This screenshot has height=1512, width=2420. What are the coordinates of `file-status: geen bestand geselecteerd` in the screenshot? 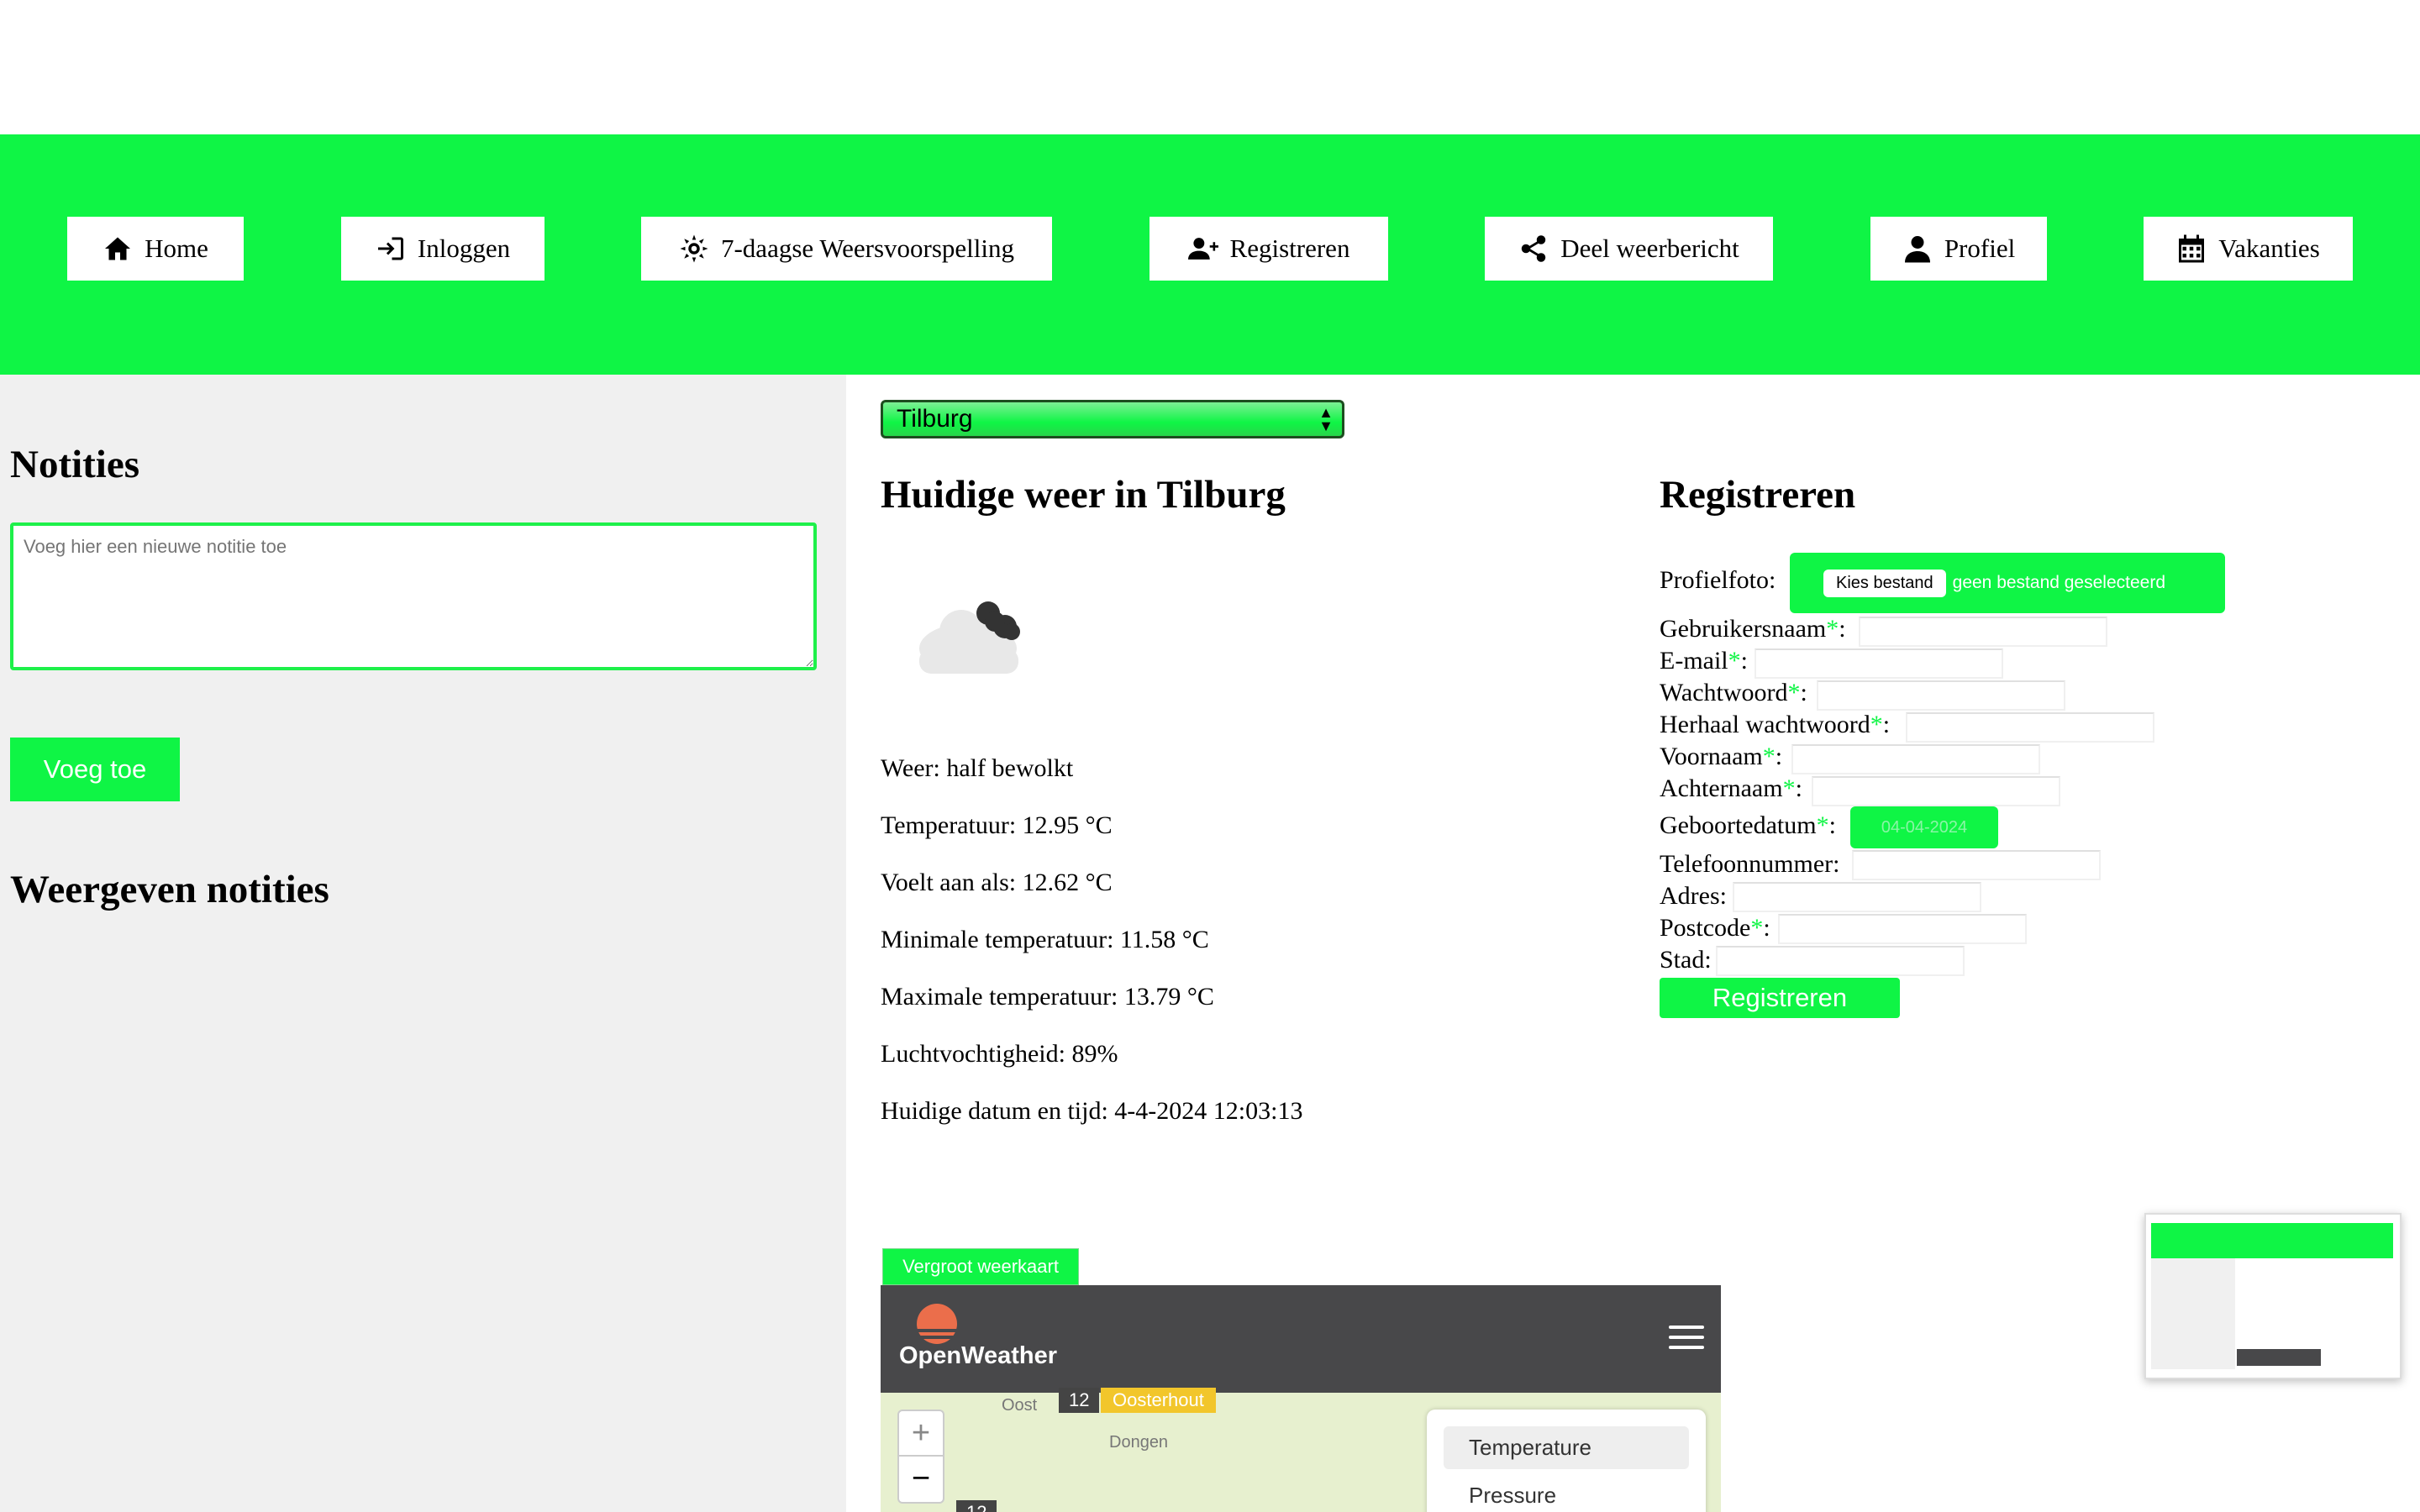 It's located at (2059, 582).